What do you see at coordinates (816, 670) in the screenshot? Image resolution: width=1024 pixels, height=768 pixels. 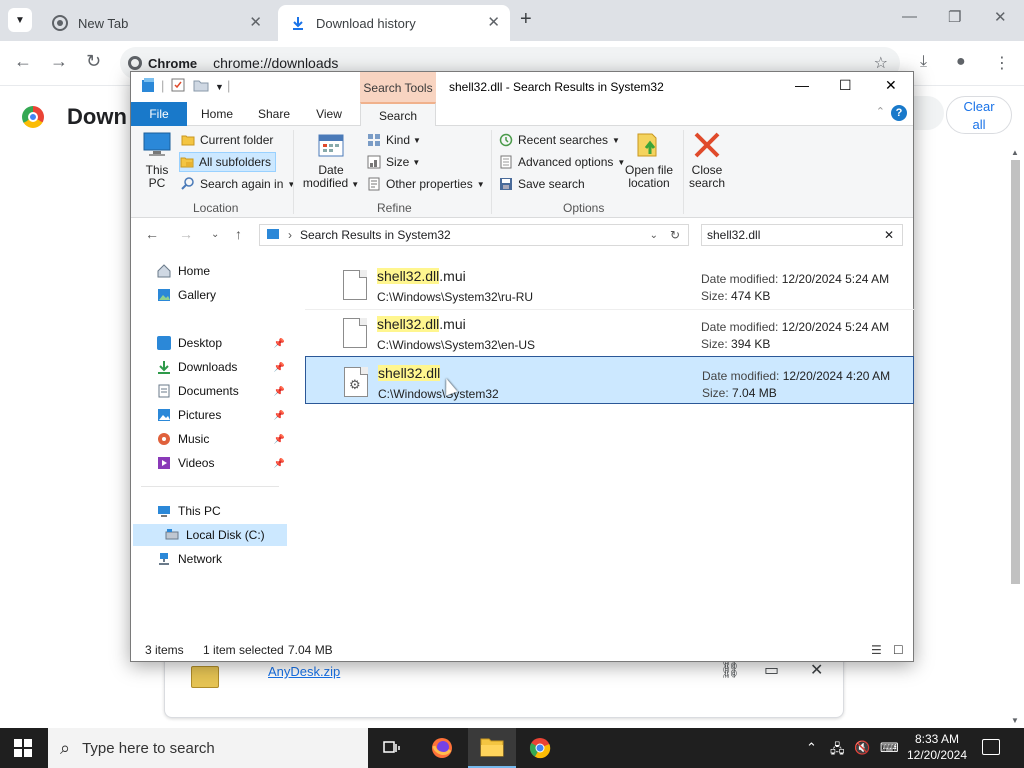 I see `remove-icon: ✕` at bounding box center [816, 670].